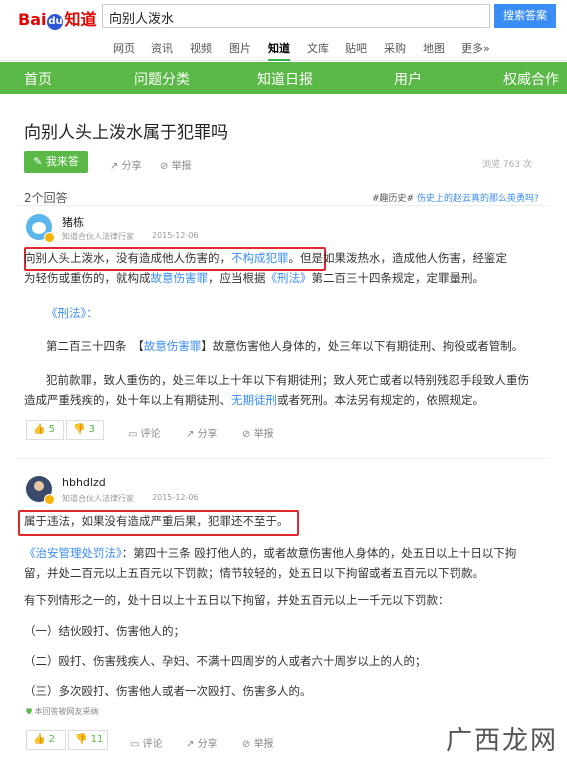  What do you see at coordinates (80, 19) in the screenshot?
I see `logo-zhidao: 知道` at bounding box center [80, 19].